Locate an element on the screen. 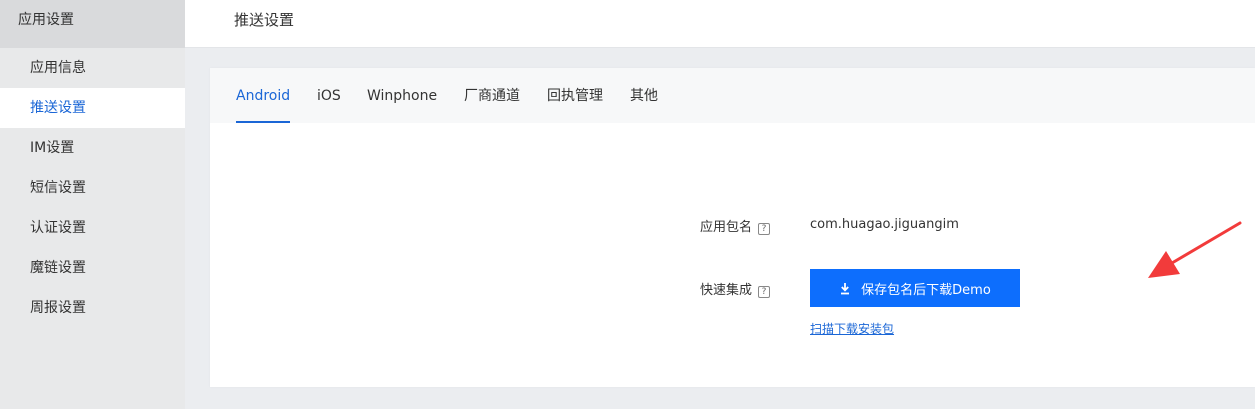 This screenshot has width=1255, height=409. sidebar-item-magic-link-settings: 魔链设置 is located at coordinates (92, 268).